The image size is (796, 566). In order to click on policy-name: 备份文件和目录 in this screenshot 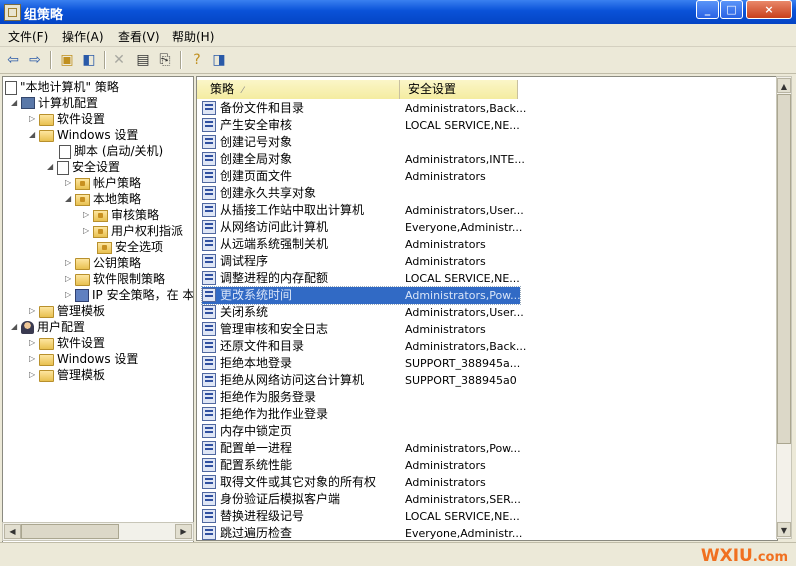, I will do `click(262, 108)`.